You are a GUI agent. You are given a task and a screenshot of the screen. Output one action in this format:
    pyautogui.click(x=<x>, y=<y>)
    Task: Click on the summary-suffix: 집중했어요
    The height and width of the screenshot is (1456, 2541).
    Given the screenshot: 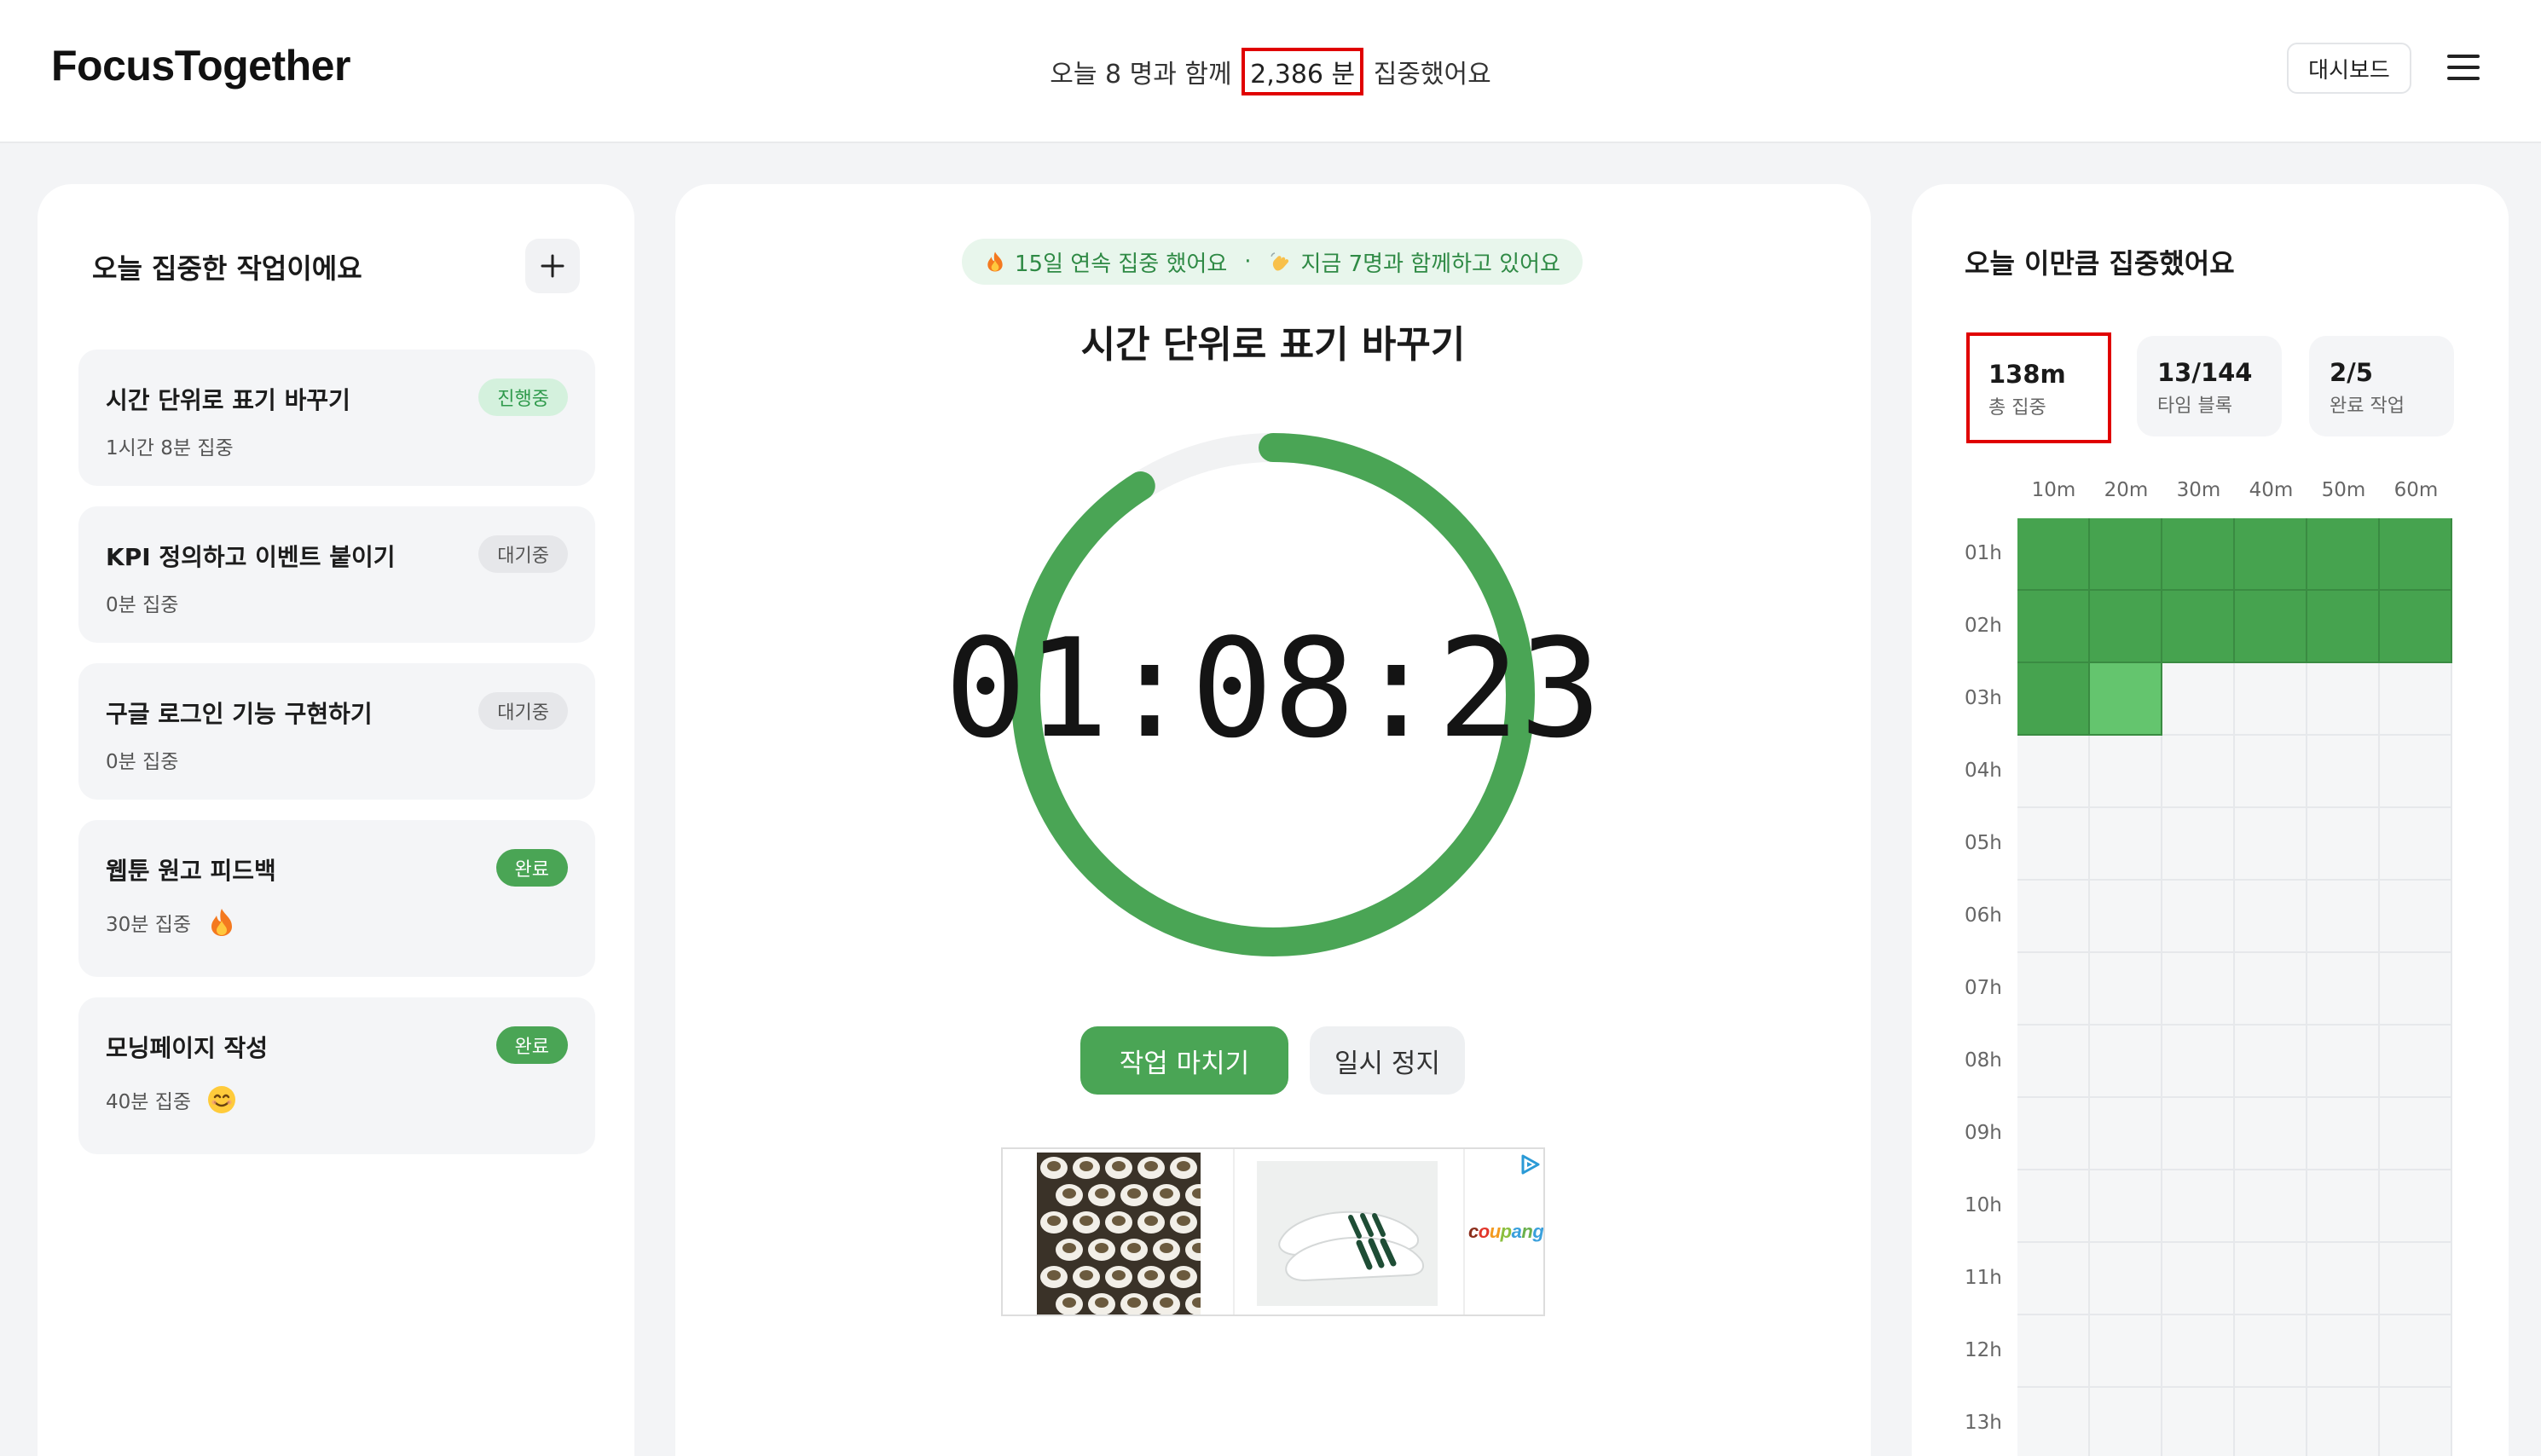 What is the action you would take?
    pyautogui.click(x=1432, y=75)
    